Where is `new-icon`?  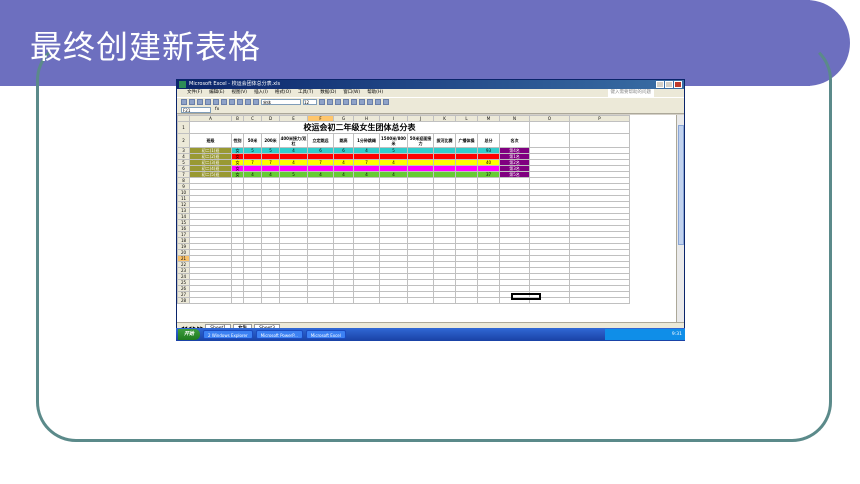
new-icon is located at coordinates (184, 102).